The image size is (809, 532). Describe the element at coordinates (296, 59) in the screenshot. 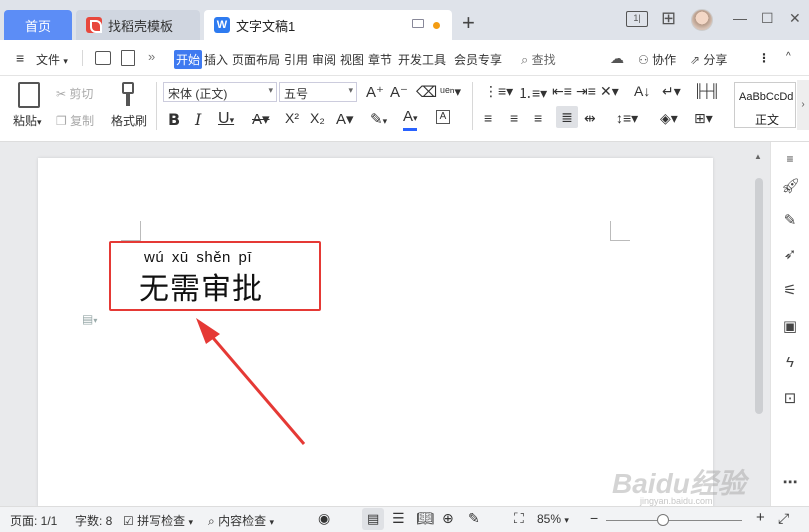

I see `menu-references: 引用` at that location.